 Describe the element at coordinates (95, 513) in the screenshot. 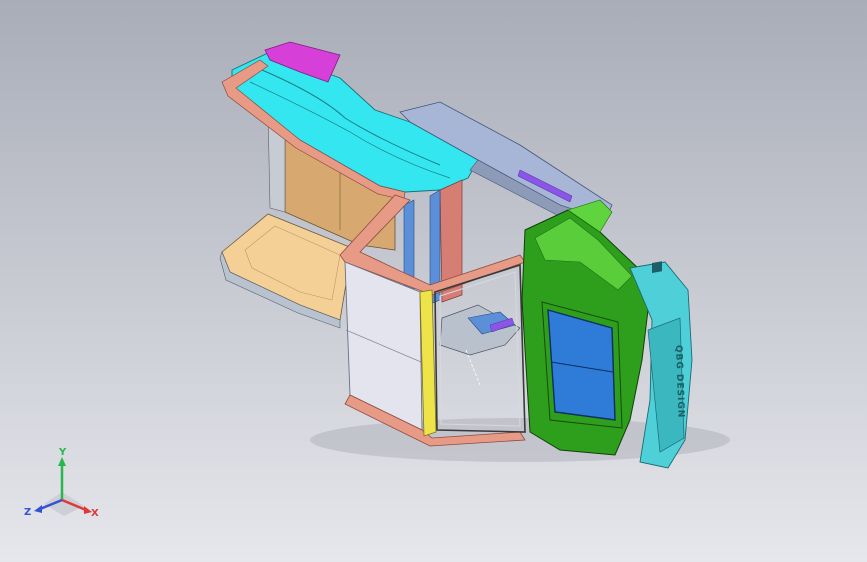

I see `x-axis-label: X` at that location.